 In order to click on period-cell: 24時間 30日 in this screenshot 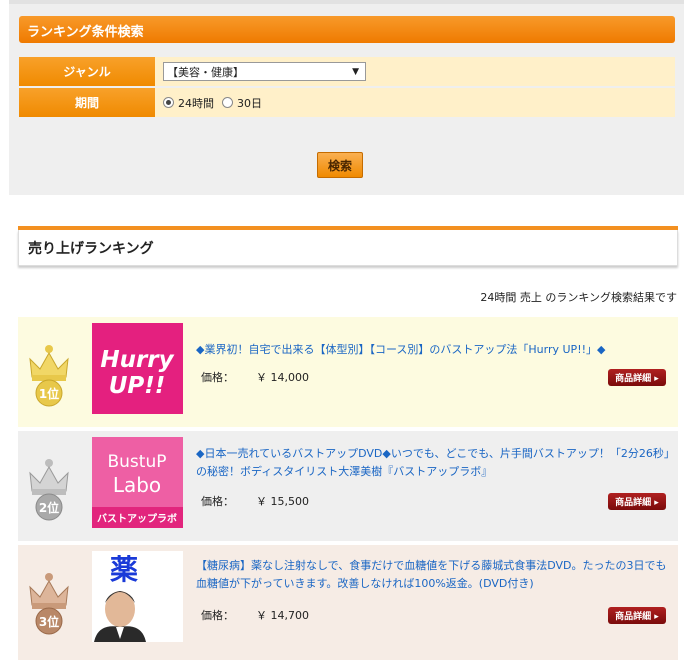, I will do `click(415, 102)`.